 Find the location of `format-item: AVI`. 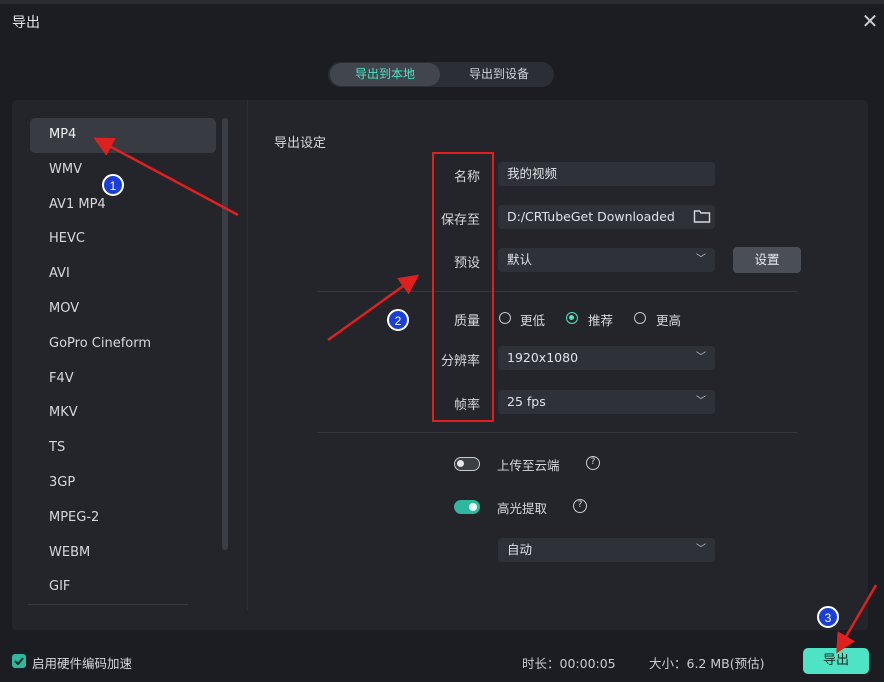

format-item: AVI is located at coordinates (123, 274).